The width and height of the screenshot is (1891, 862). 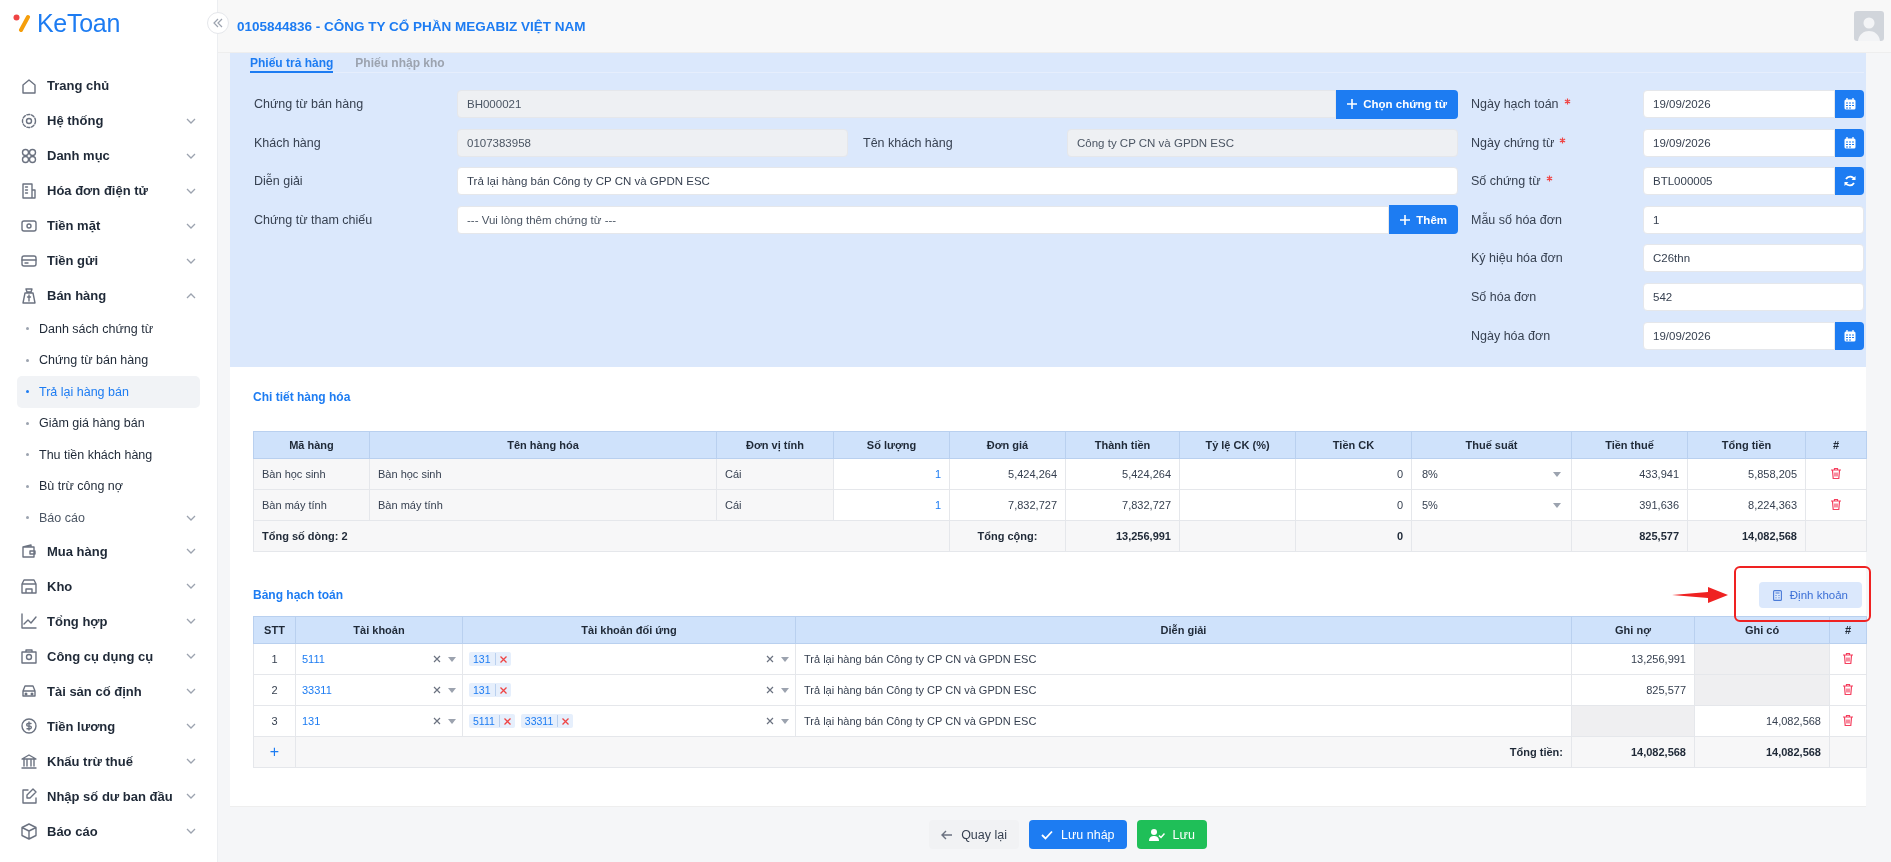 I want to click on input-field: BH000021, so click(x=897, y=104).